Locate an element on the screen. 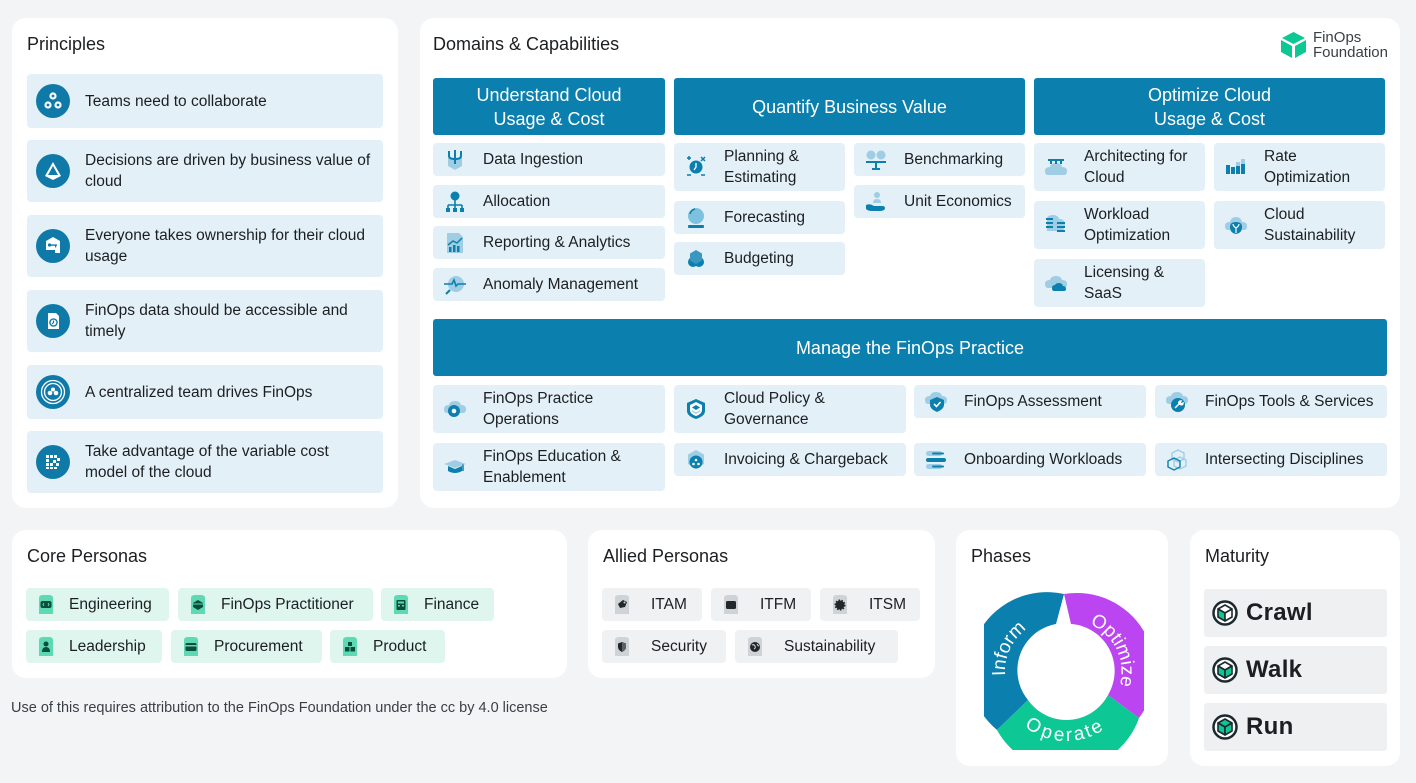 Image resolution: width=1416 pixels, height=783 pixels. principle-item: A centralized team drives FinOps is located at coordinates (205, 392).